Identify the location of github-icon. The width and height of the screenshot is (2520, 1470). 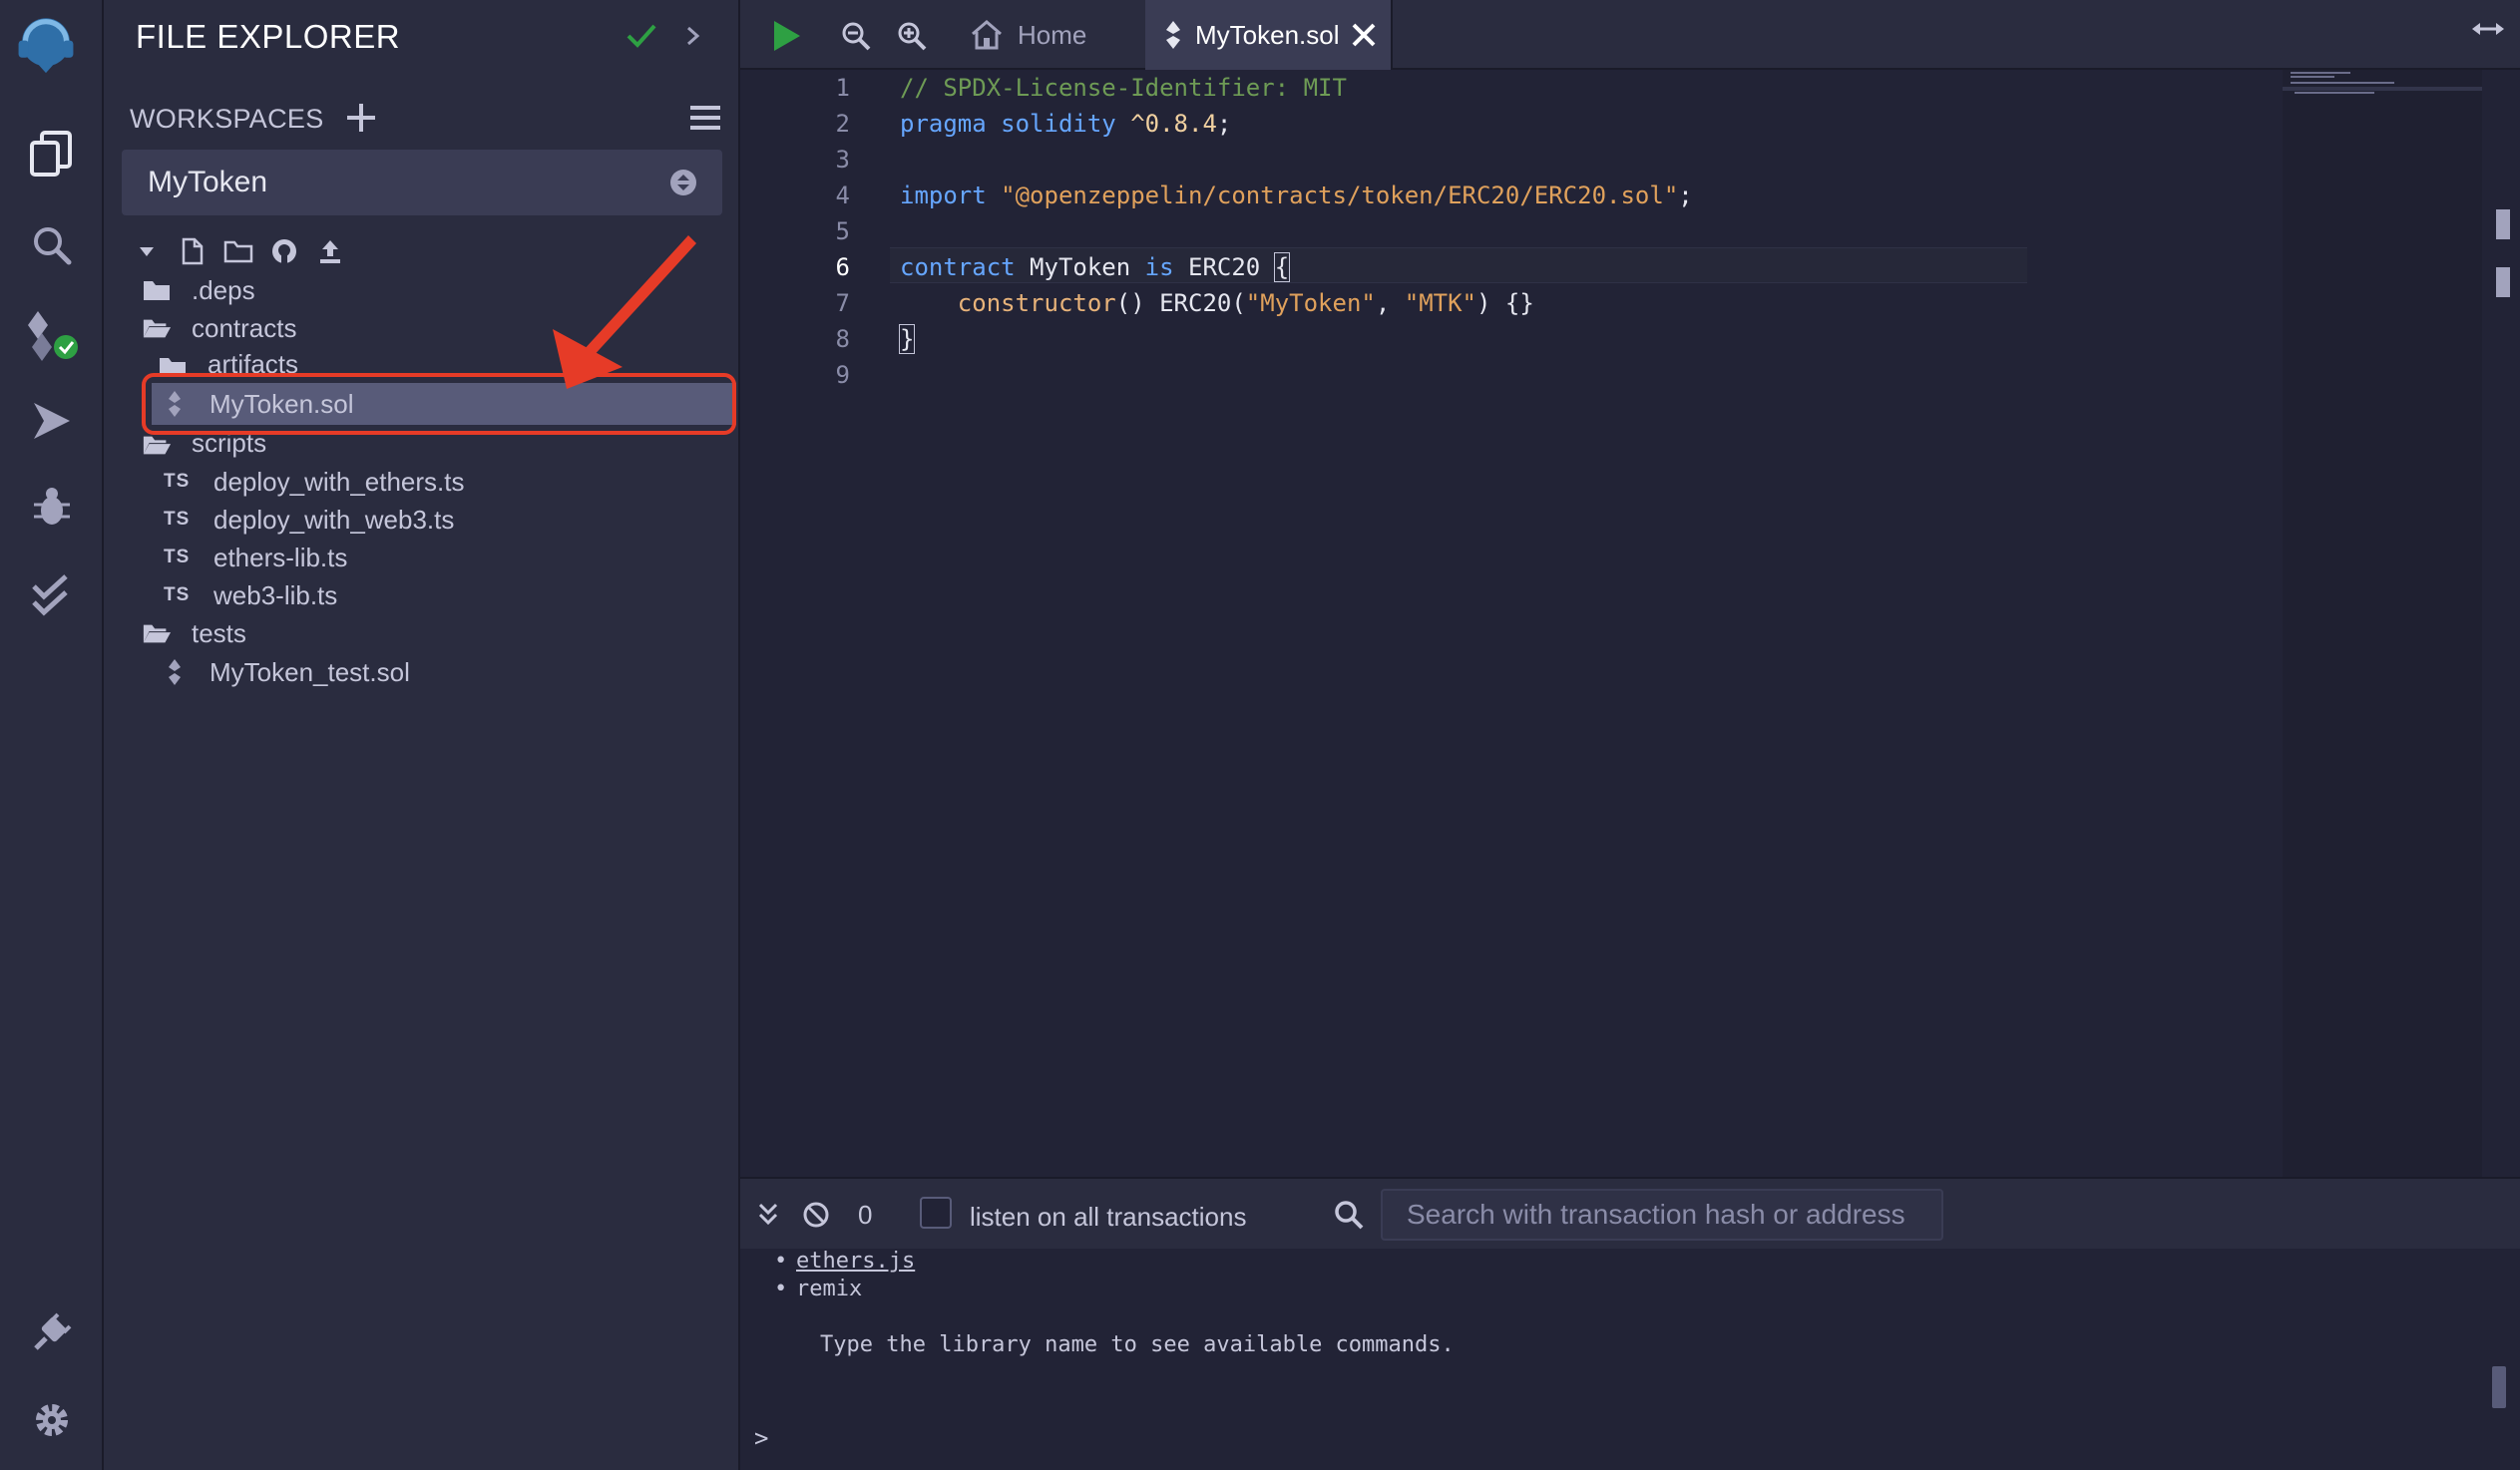
(284, 251).